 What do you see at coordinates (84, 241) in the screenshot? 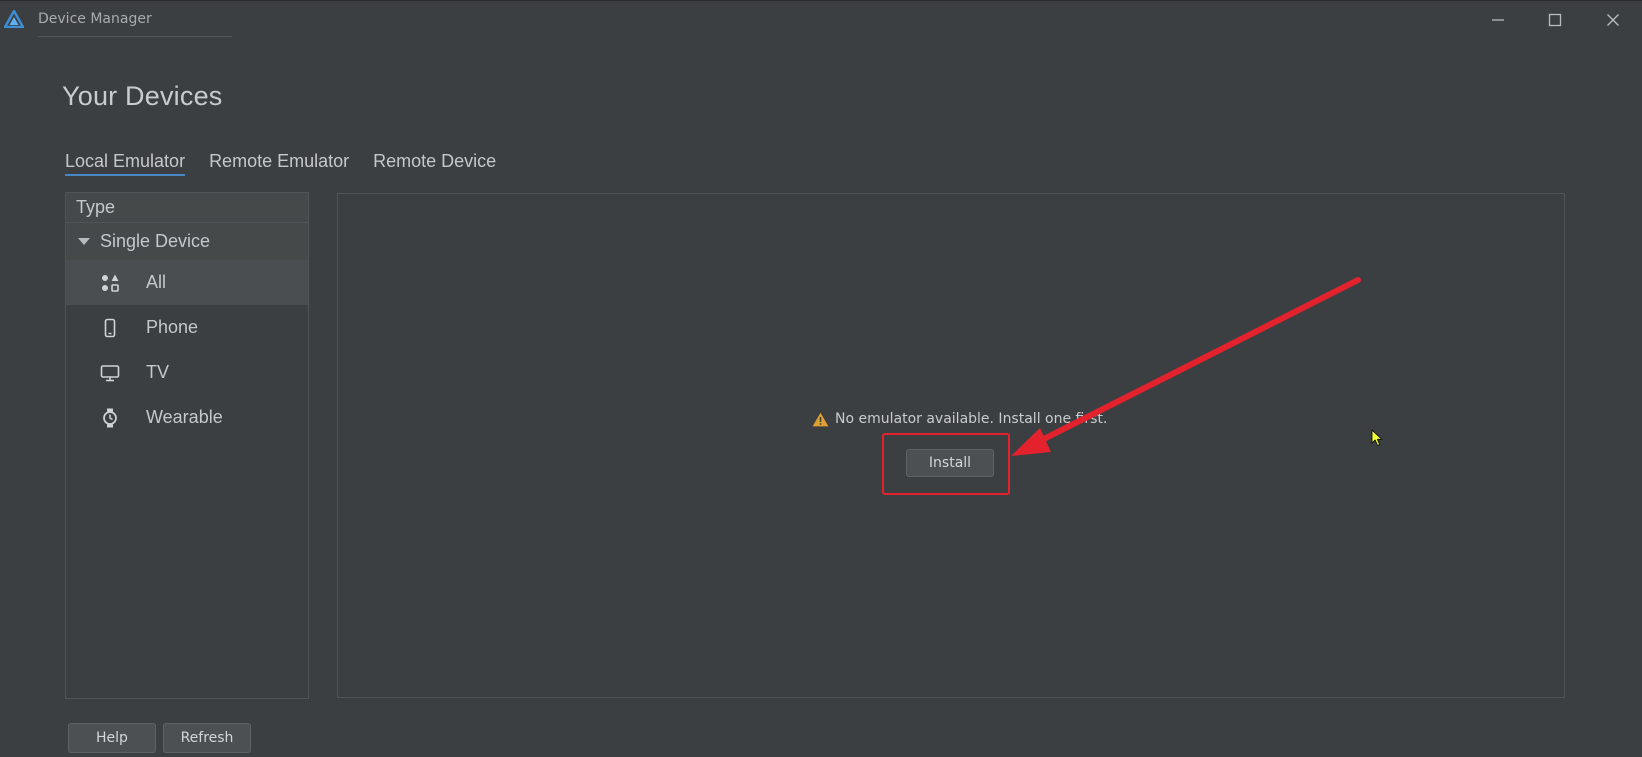
I see `caret-down-icon` at bounding box center [84, 241].